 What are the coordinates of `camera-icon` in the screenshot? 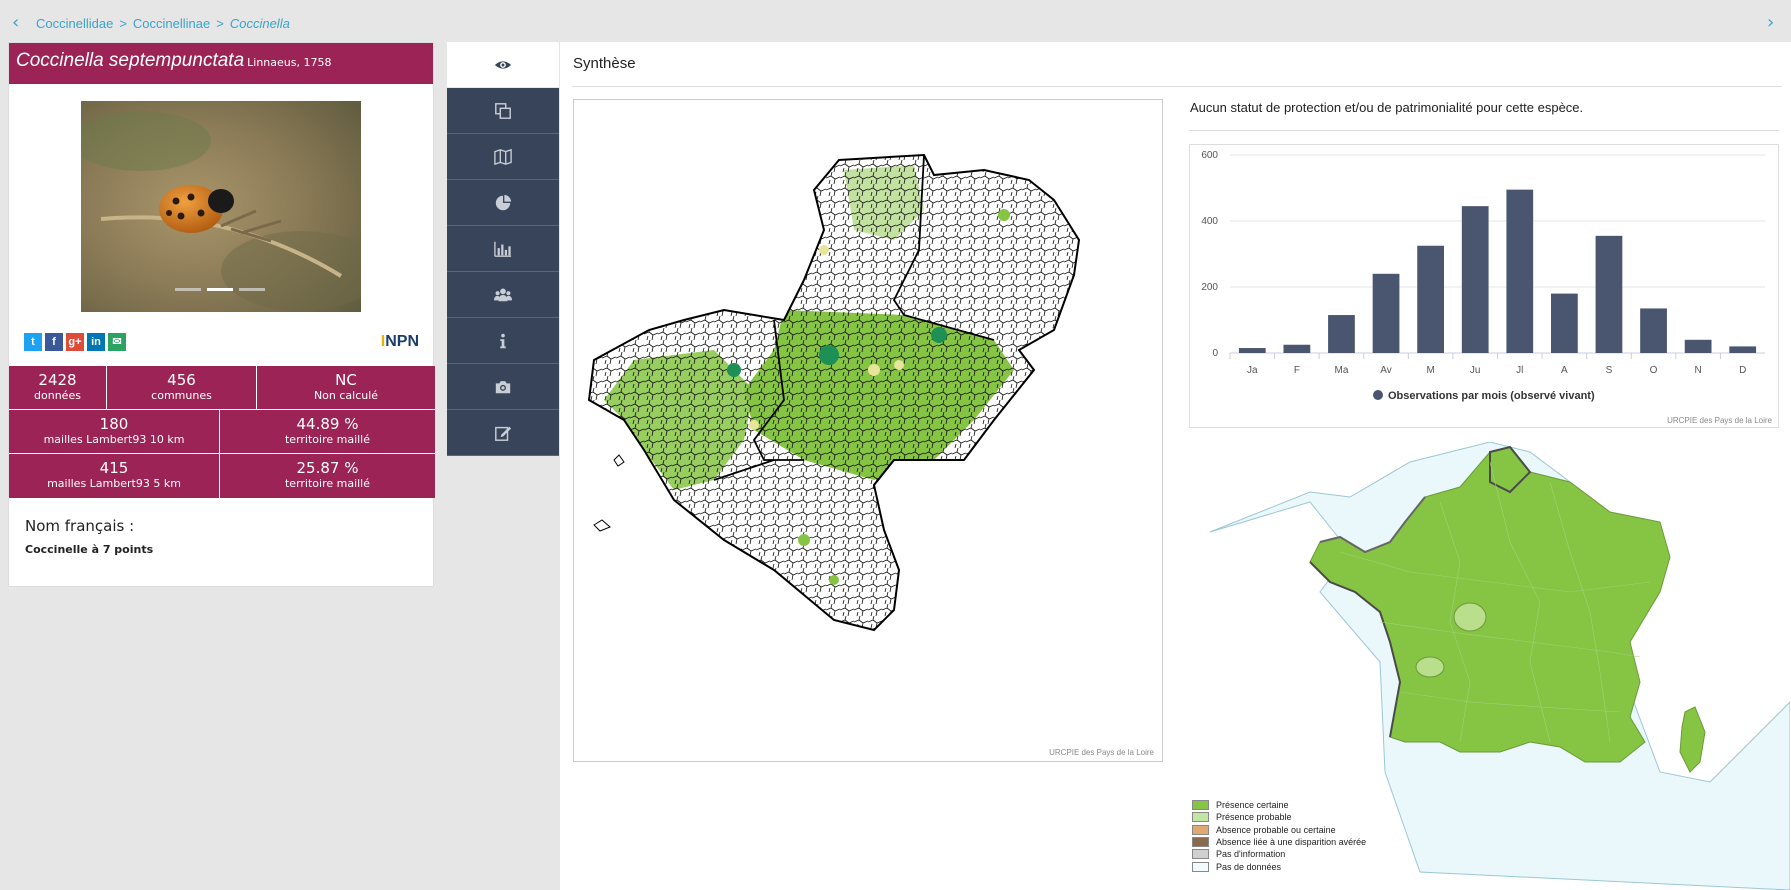 It's located at (503, 386).